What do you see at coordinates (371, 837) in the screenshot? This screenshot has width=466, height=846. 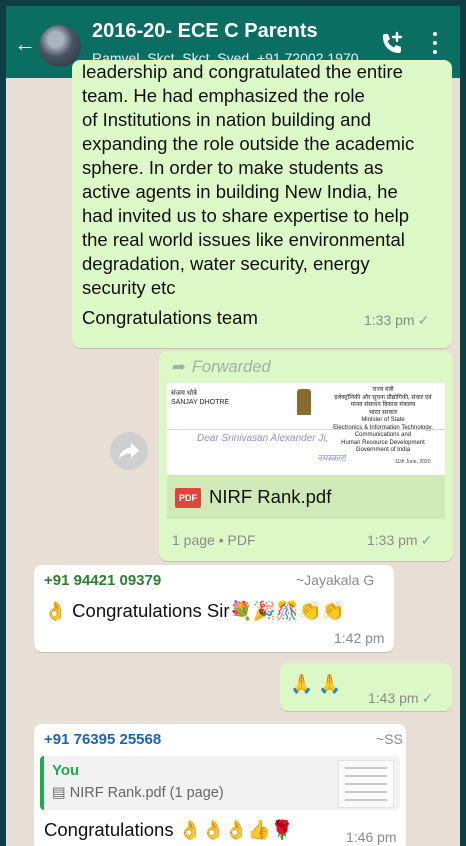 I see `message-time: 1:46 pm` at bounding box center [371, 837].